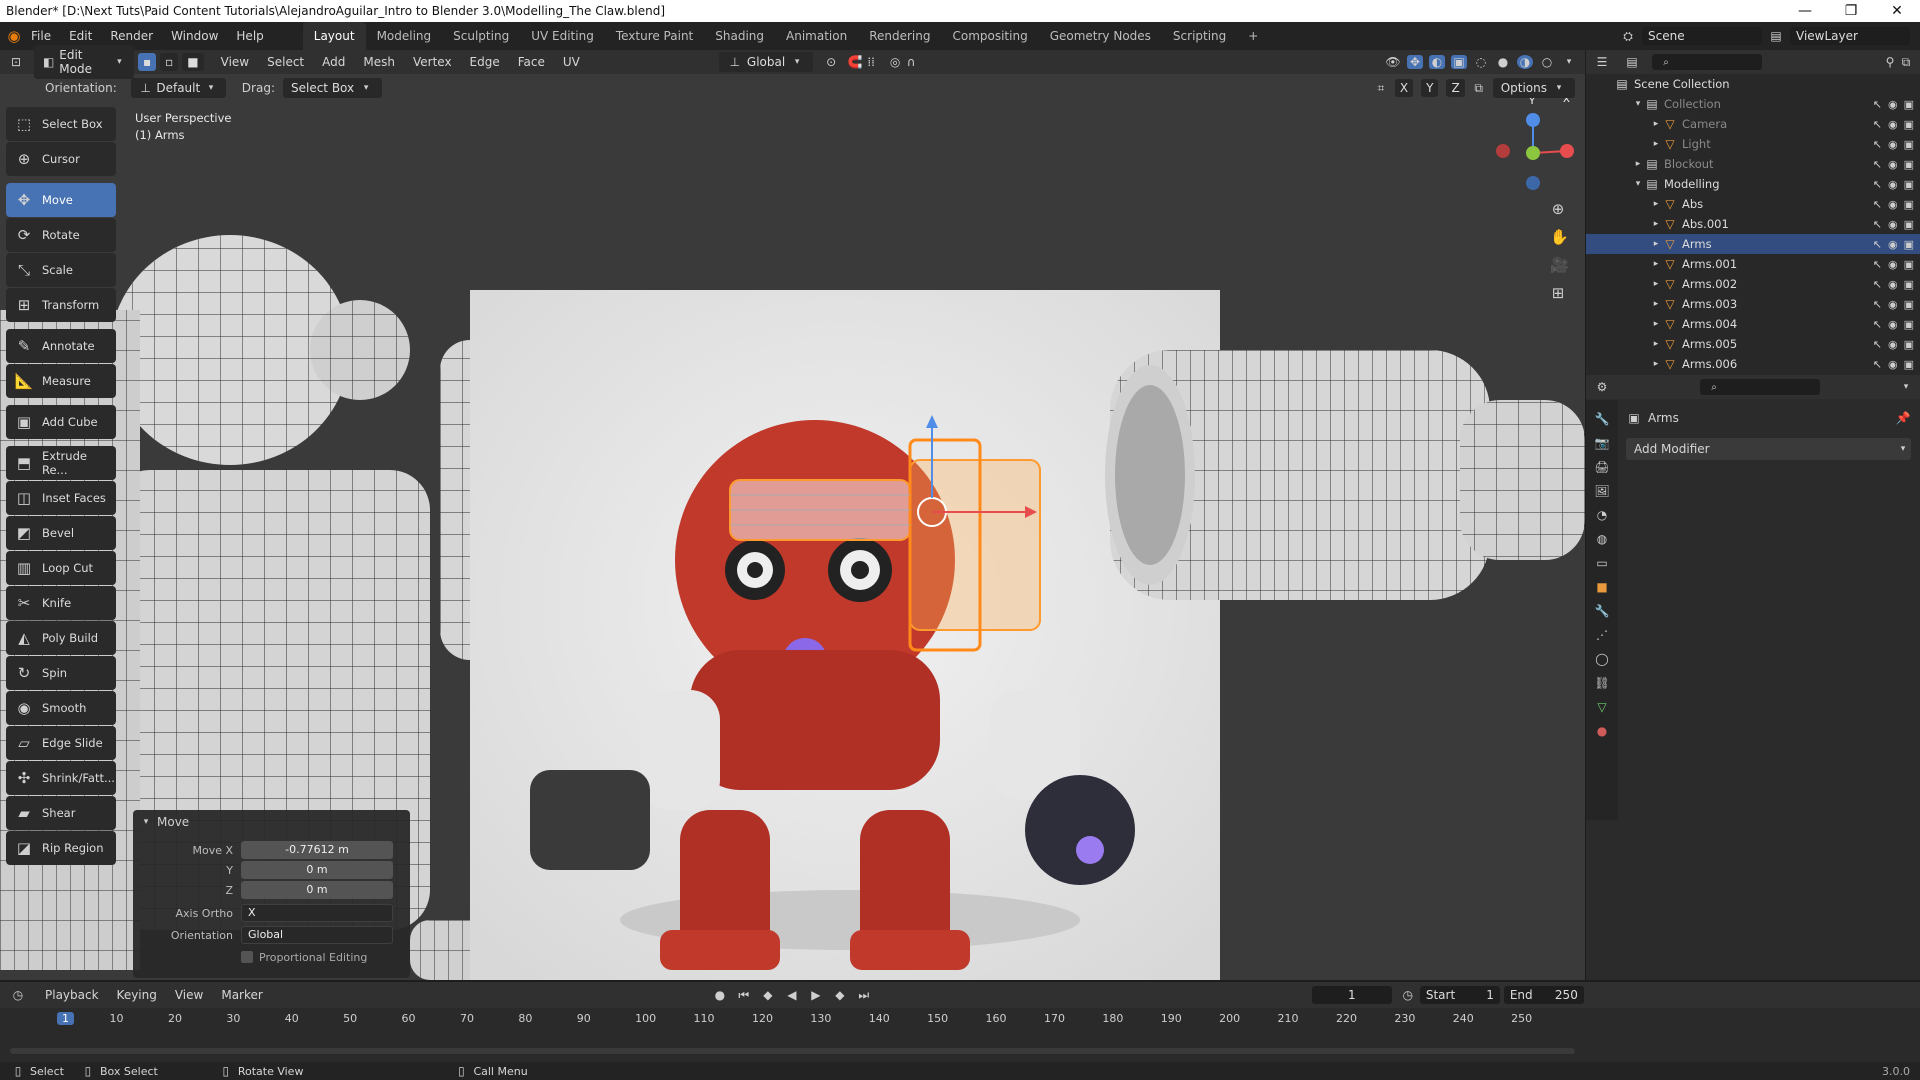 The image size is (1920, 1080). What do you see at coordinates (1393, 62) in the screenshot?
I see `visibility-icon: 👁` at bounding box center [1393, 62].